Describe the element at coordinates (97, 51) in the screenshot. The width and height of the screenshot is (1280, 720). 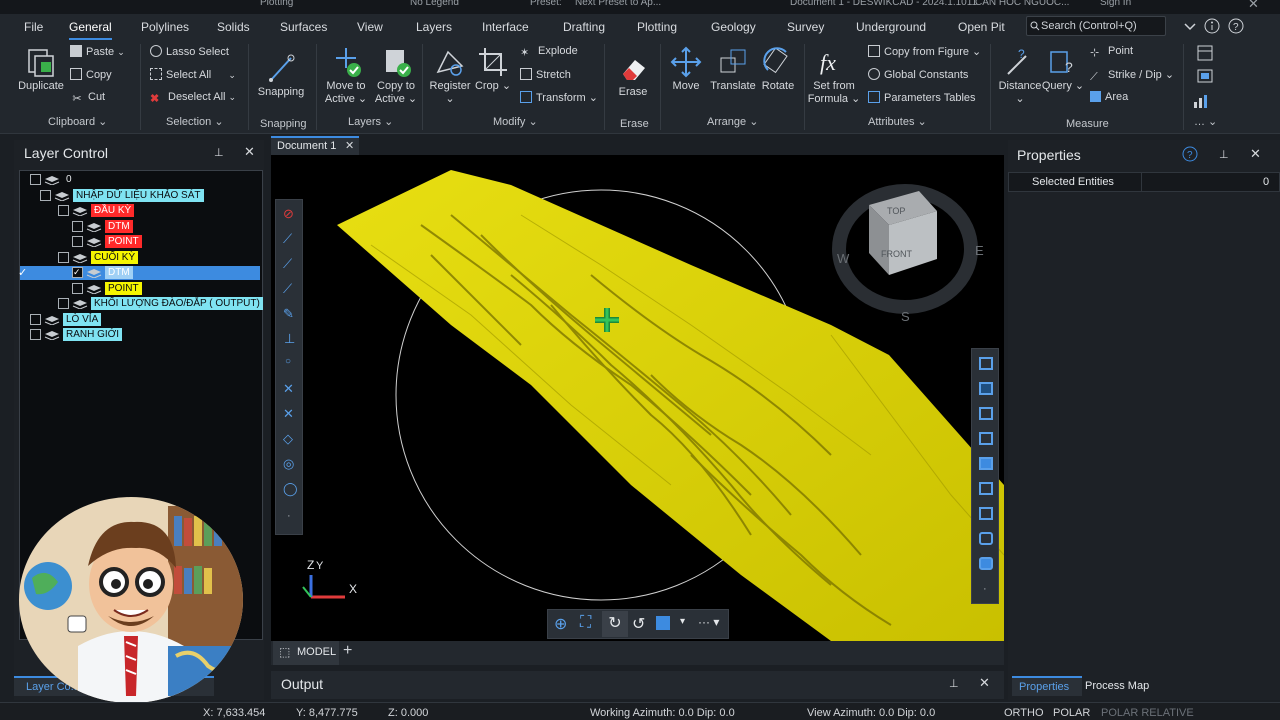
I see `paste-button: Paste ⌄` at that location.